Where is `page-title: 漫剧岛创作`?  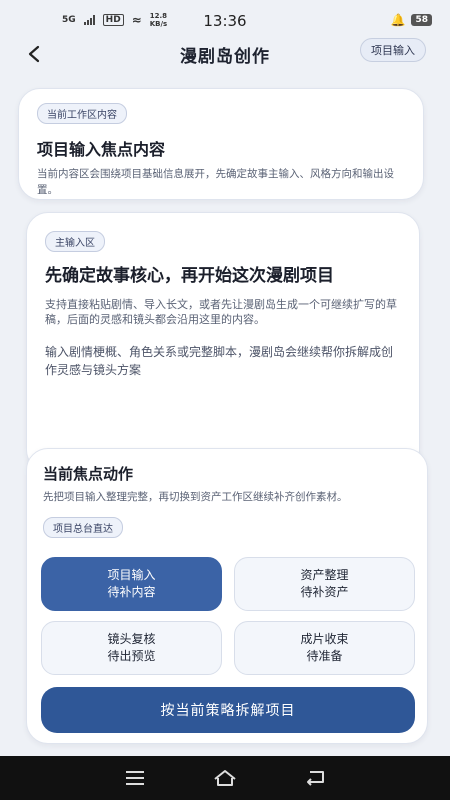
page-title: 漫剧岛创作 is located at coordinates (225, 56).